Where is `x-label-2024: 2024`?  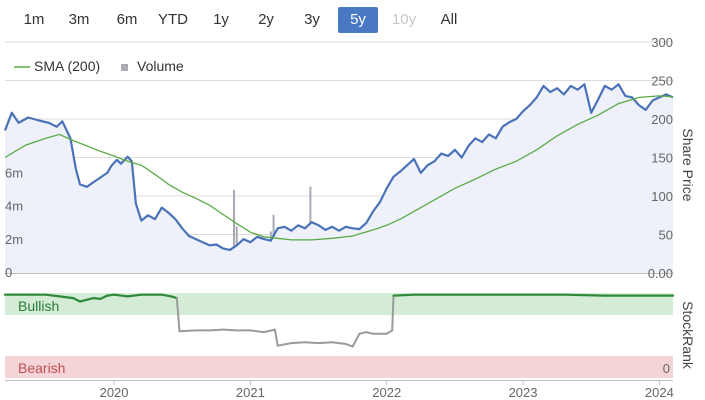
x-label-2024: 2024 is located at coordinates (659, 392).